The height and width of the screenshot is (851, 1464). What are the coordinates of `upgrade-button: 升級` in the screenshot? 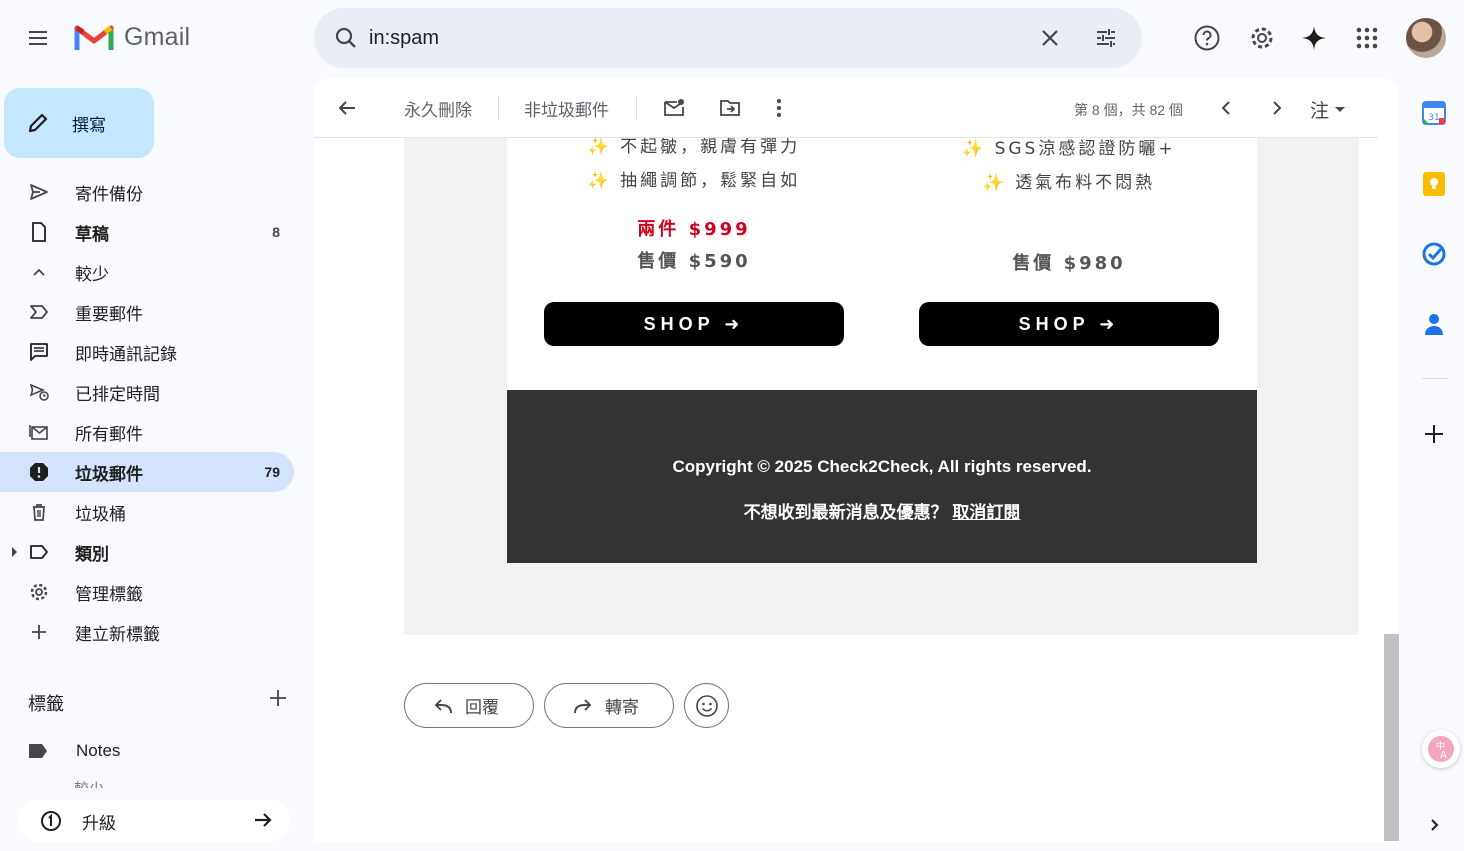 It's located at (154, 821).